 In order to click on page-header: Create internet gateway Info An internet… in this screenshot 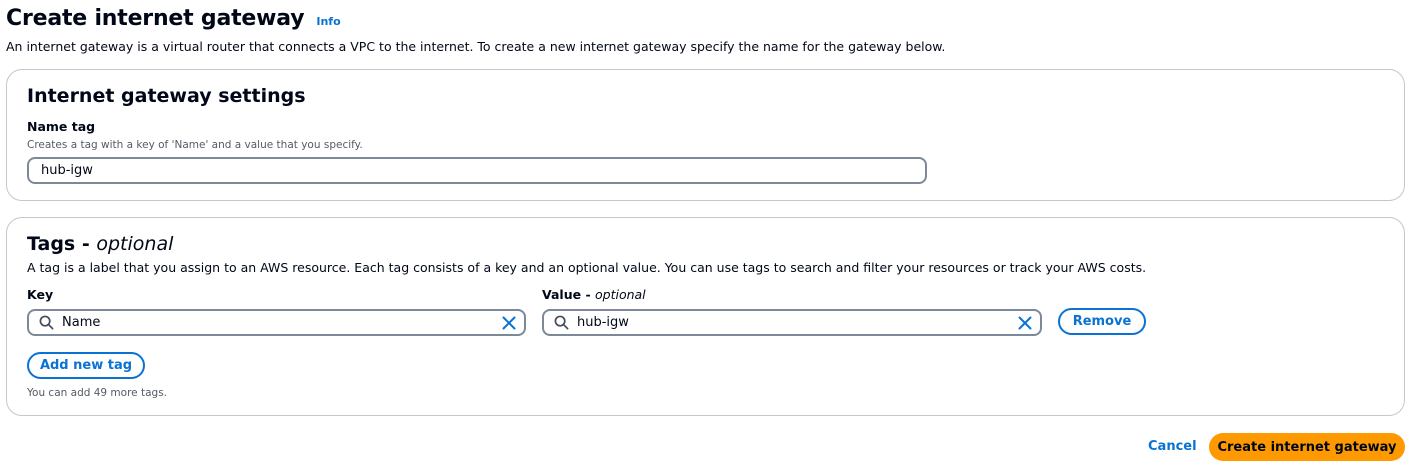, I will do `click(706, 27)`.